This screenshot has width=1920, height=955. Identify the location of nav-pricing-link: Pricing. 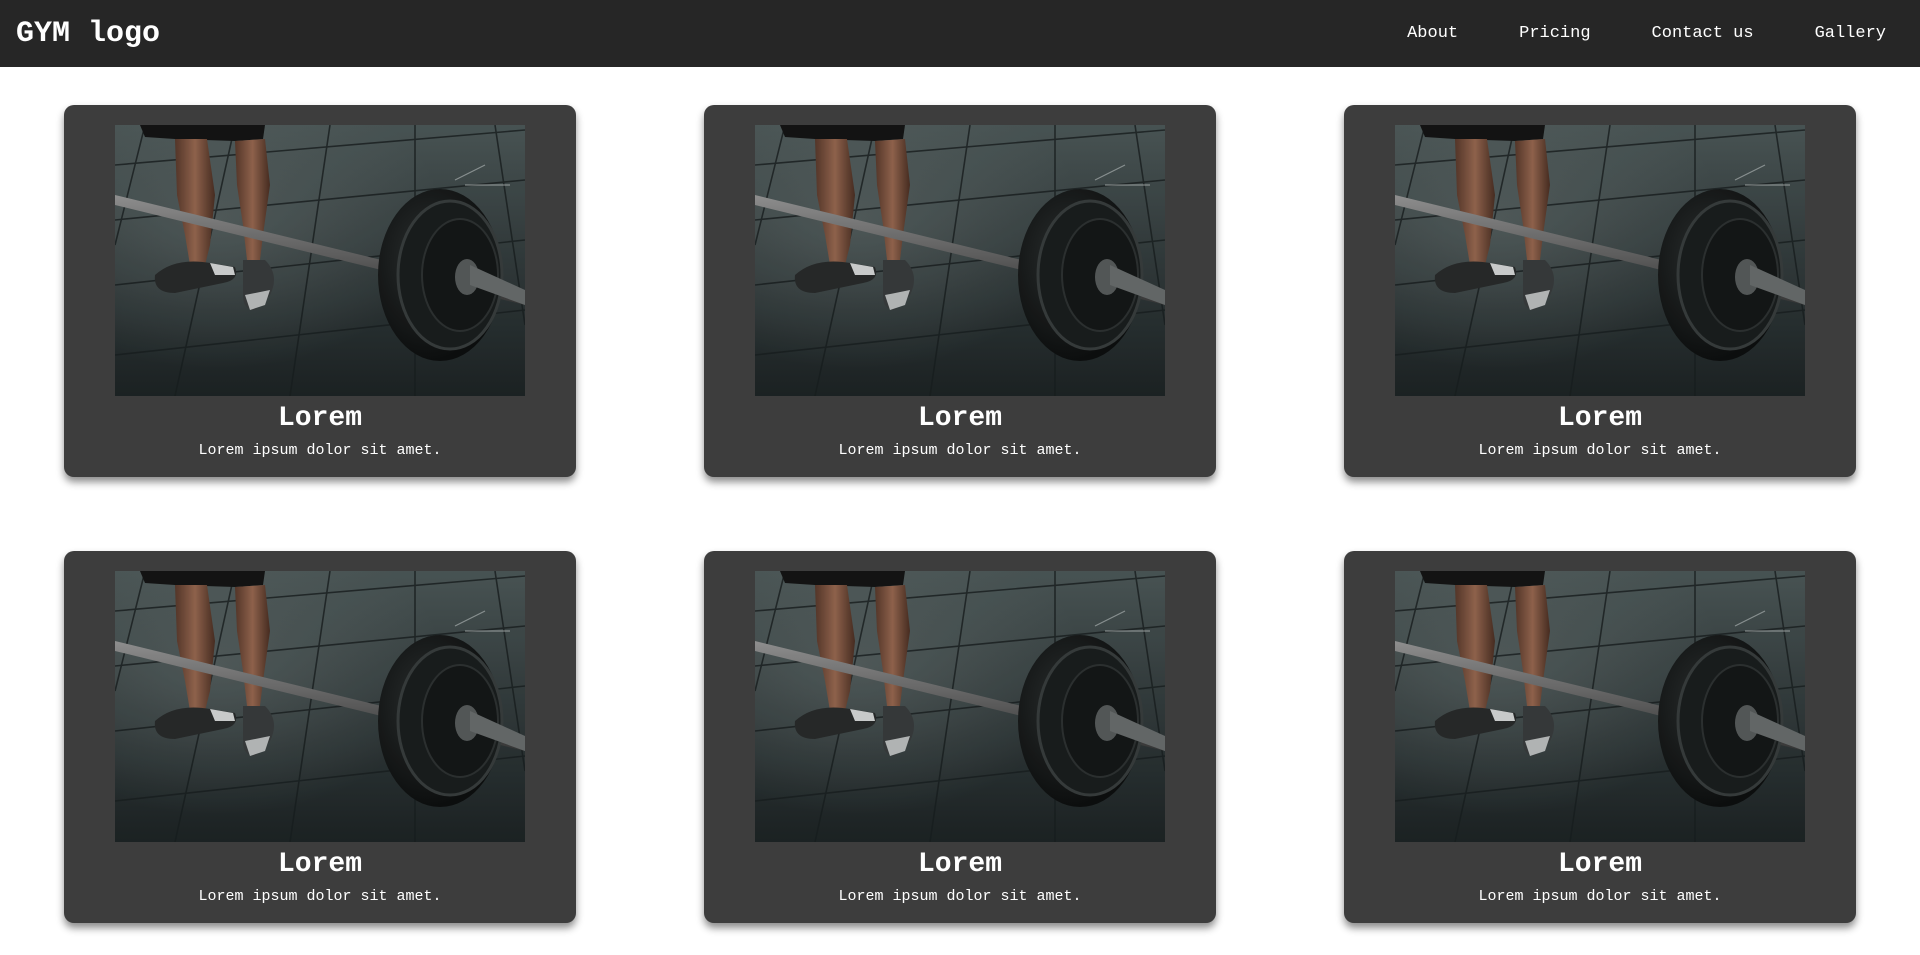
(1554, 33).